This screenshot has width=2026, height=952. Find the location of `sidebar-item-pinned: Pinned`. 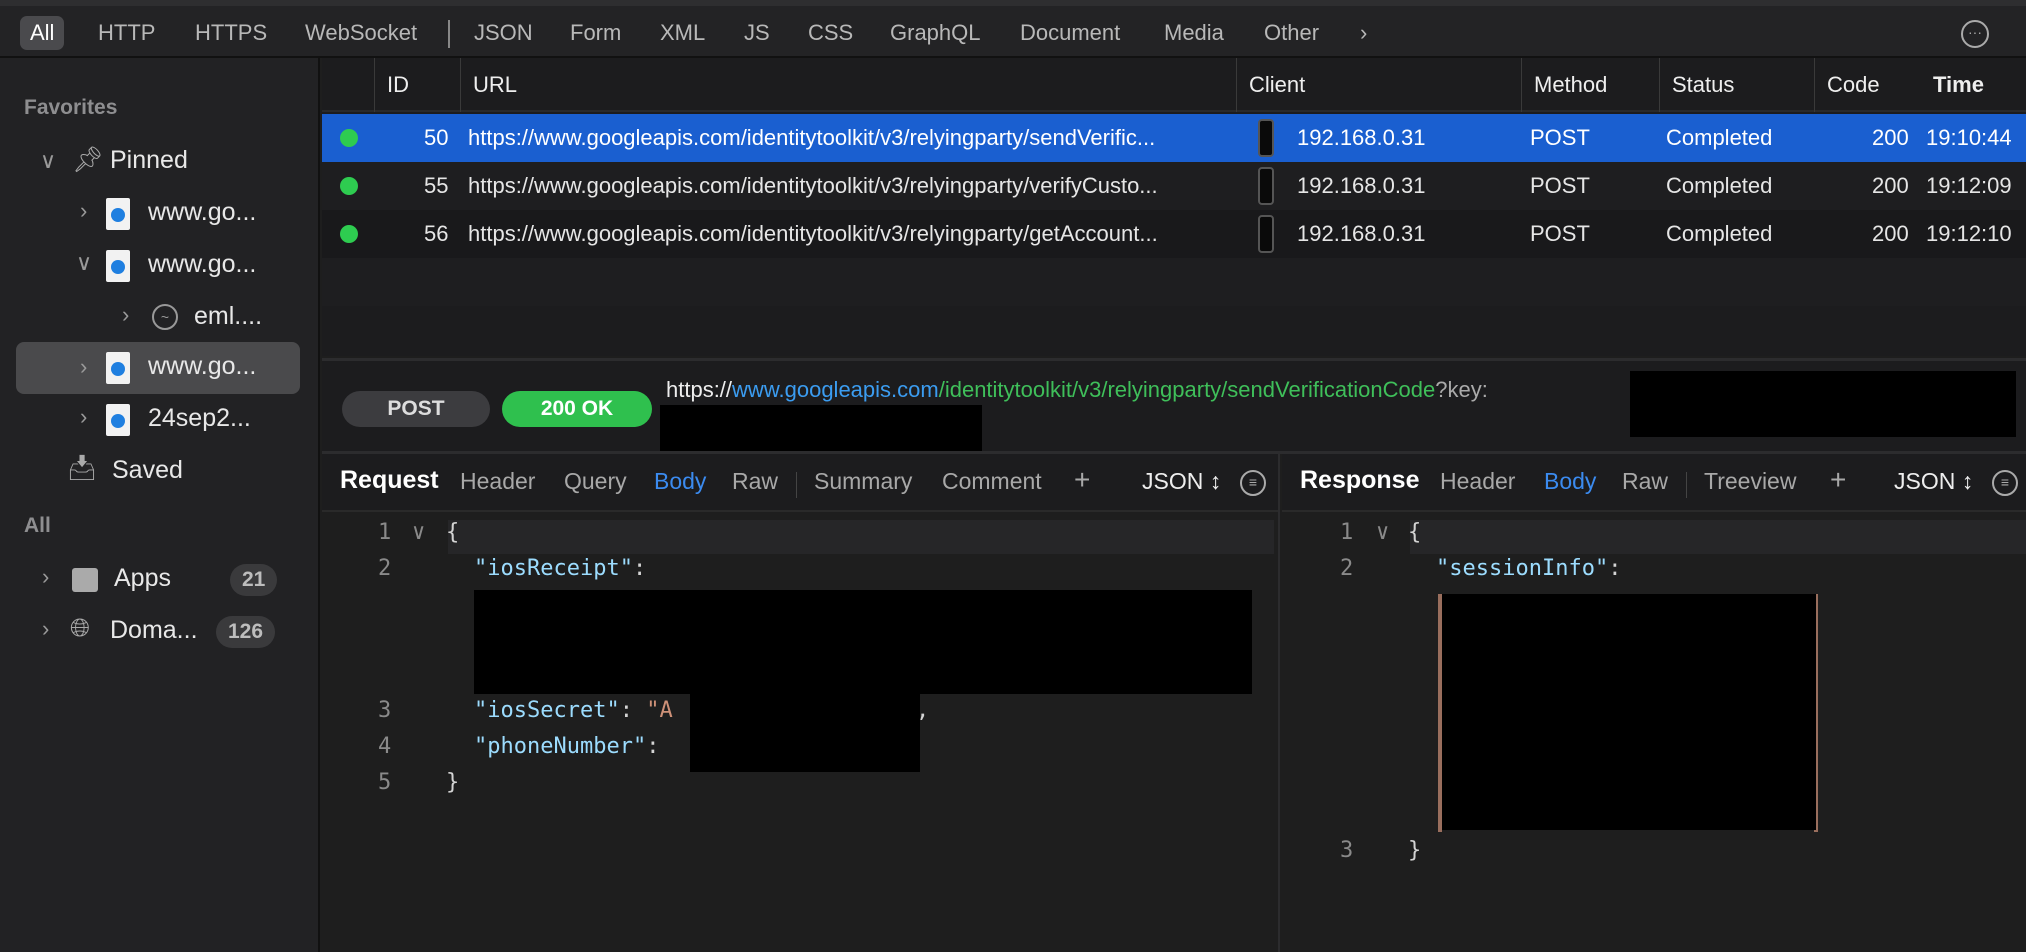

sidebar-item-pinned: Pinned is located at coordinates (149, 160).